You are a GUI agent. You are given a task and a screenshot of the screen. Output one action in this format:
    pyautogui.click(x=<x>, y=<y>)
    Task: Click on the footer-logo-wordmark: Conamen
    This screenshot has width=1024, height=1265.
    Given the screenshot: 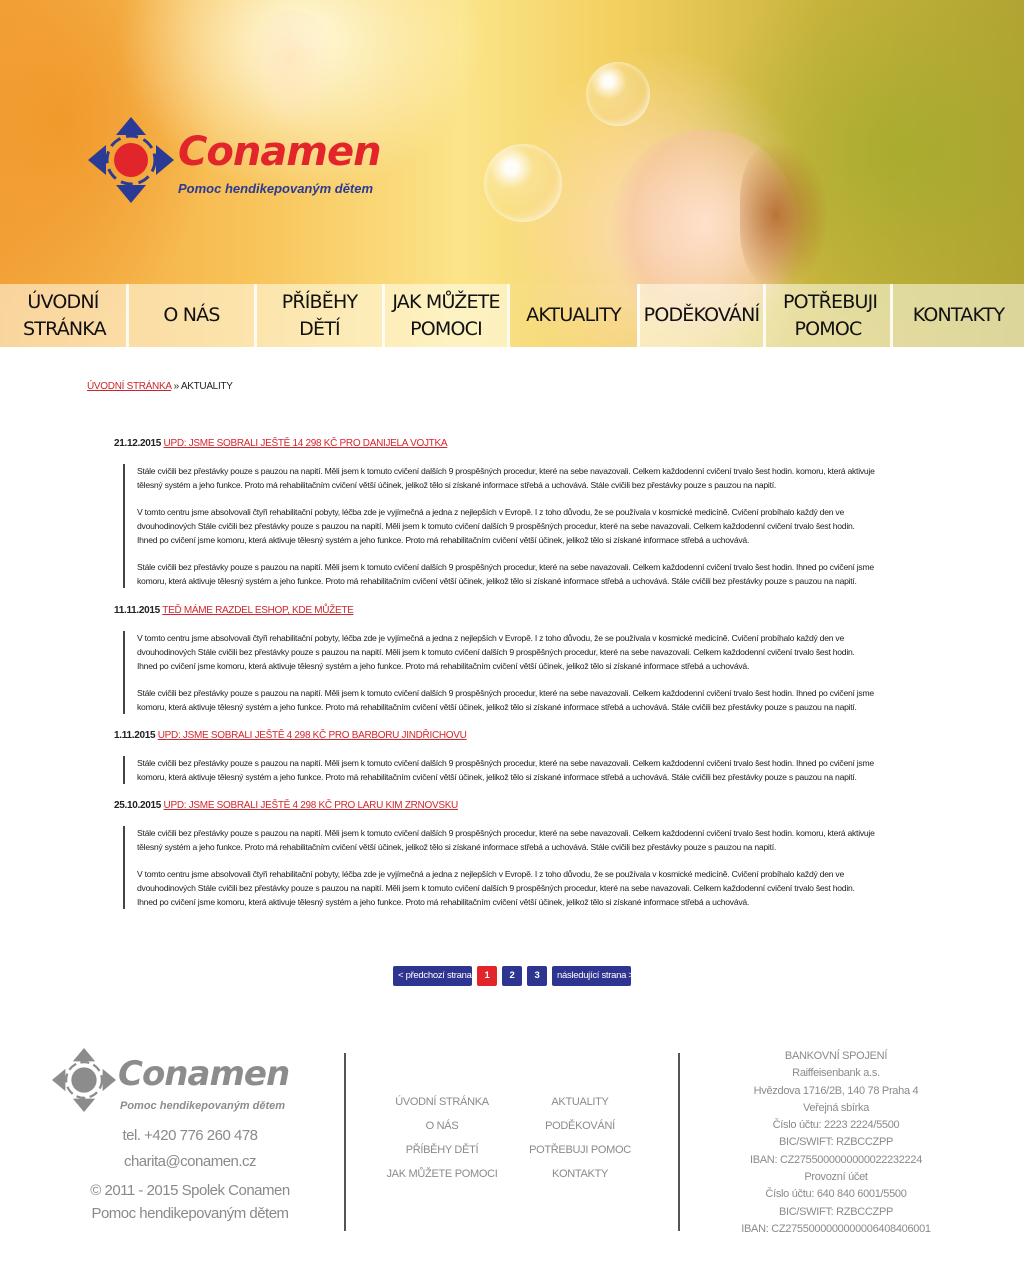 What is the action you would take?
    pyautogui.click(x=204, y=1074)
    